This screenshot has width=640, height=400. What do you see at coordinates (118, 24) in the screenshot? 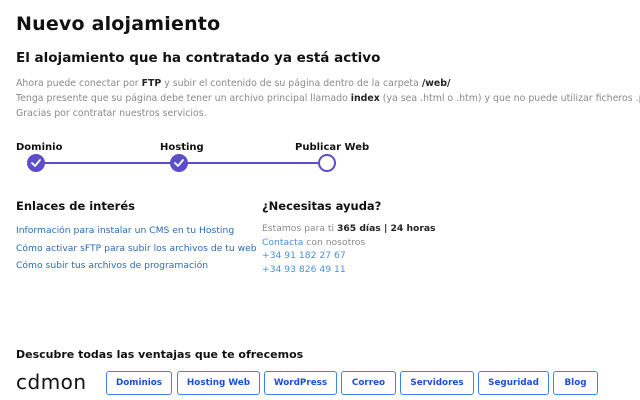
I see `page-title: Nuevo alojamiento` at bounding box center [118, 24].